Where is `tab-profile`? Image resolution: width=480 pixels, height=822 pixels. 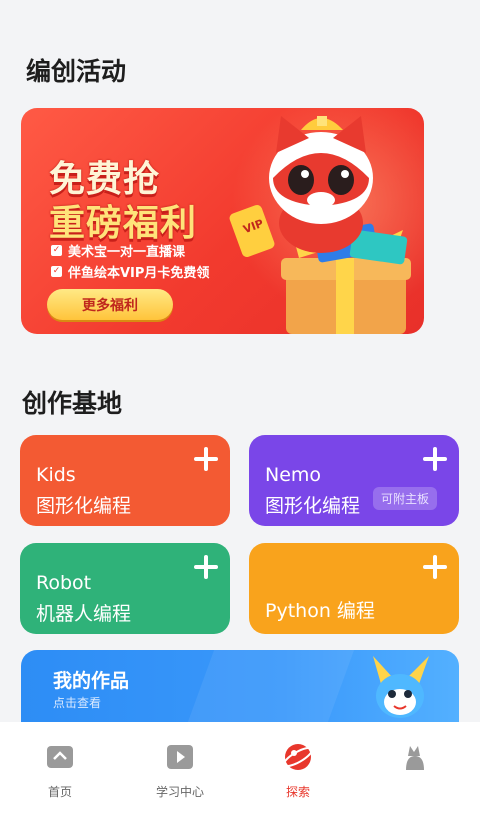 tab-profile is located at coordinates (415, 762).